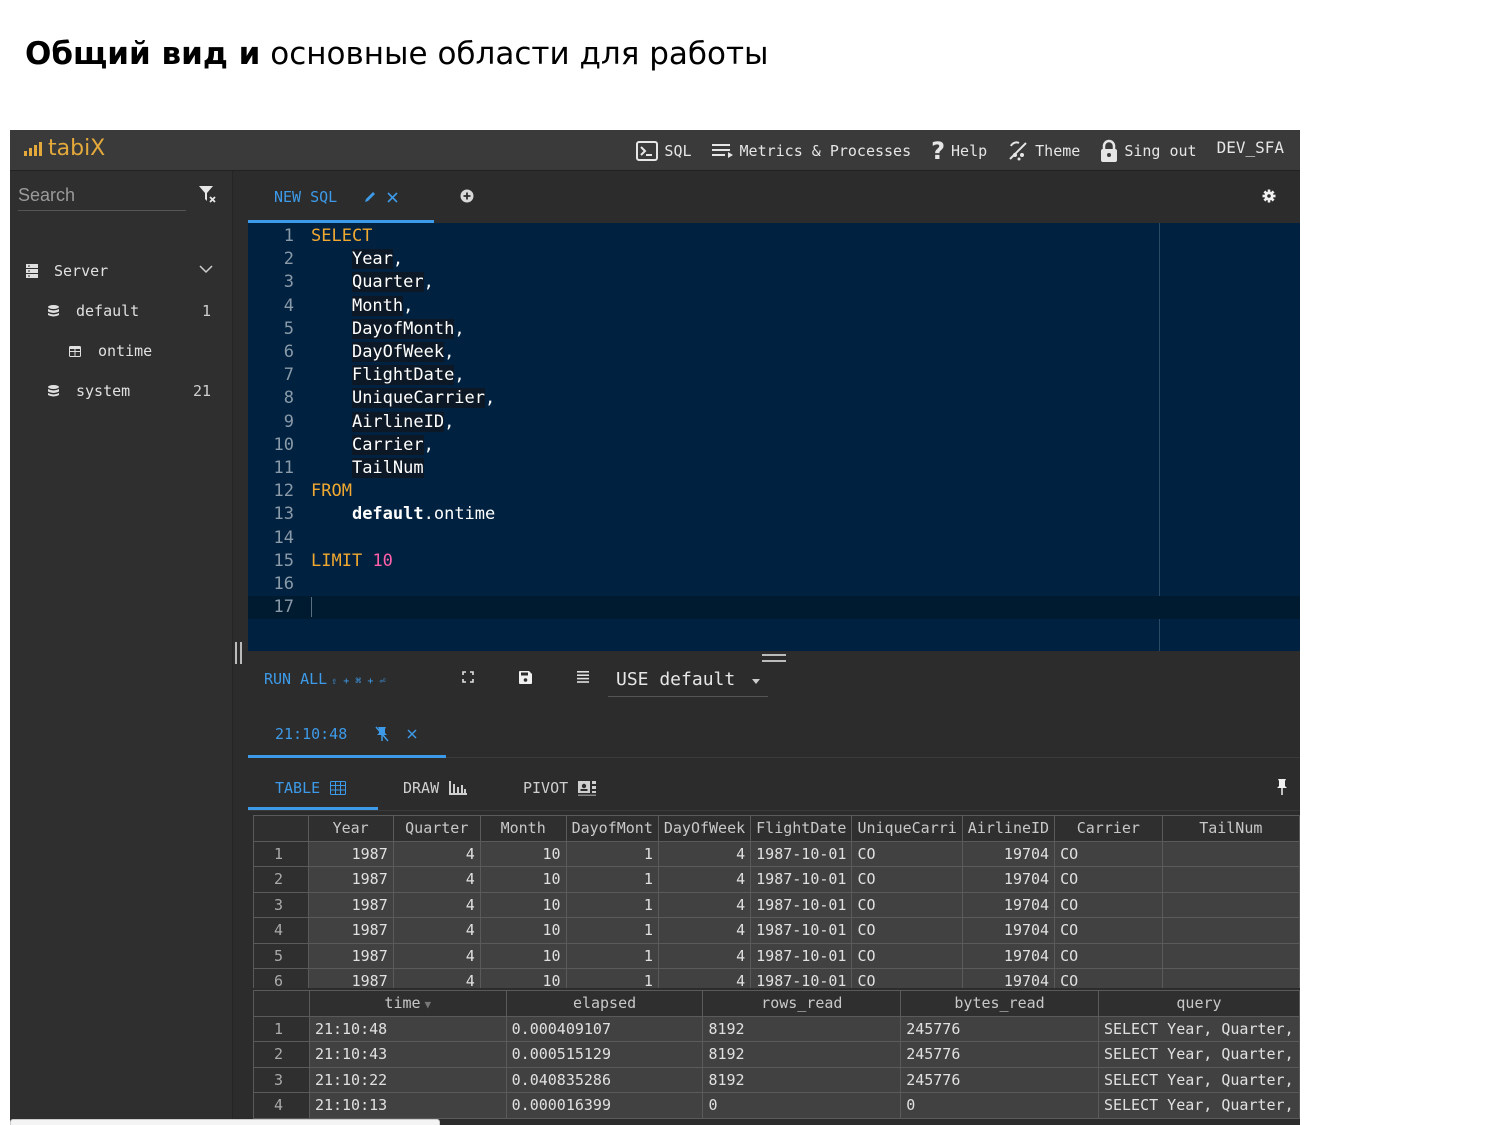 The height and width of the screenshot is (1125, 1500). Describe the element at coordinates (776, 930) in the screenshot. I see `table-row: 4 1987 4 10 1 4 1987-10-01 CO 19704 CO` at that location.